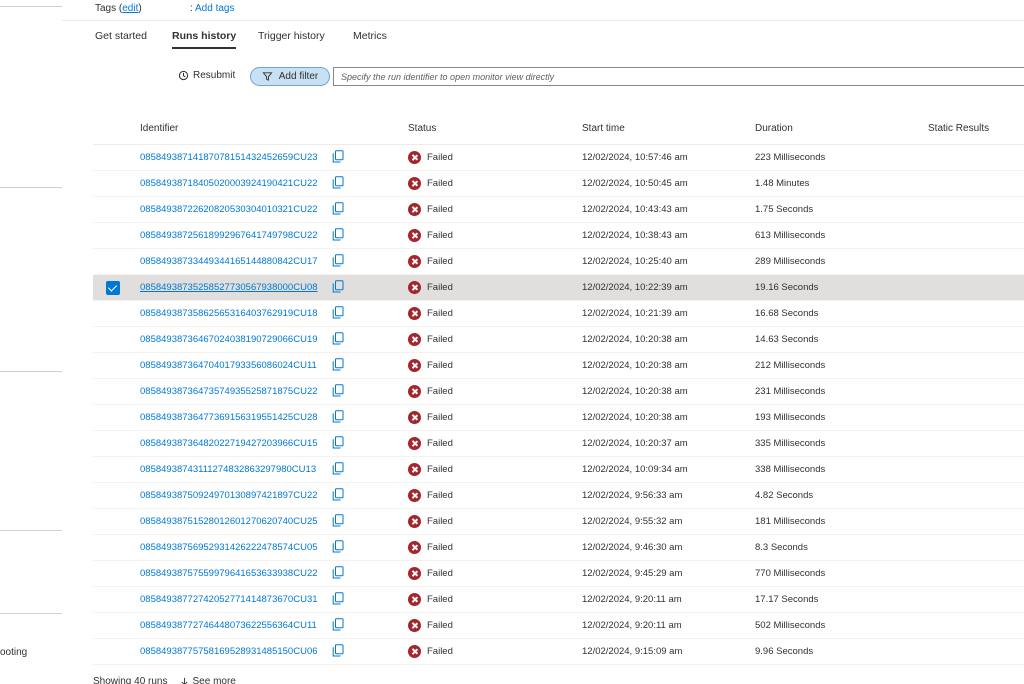  Describe the element at coordinates (229, 209) in the screenshot. I see `run-identifier-link: 08584938722620820530304010321CU22` at that location.